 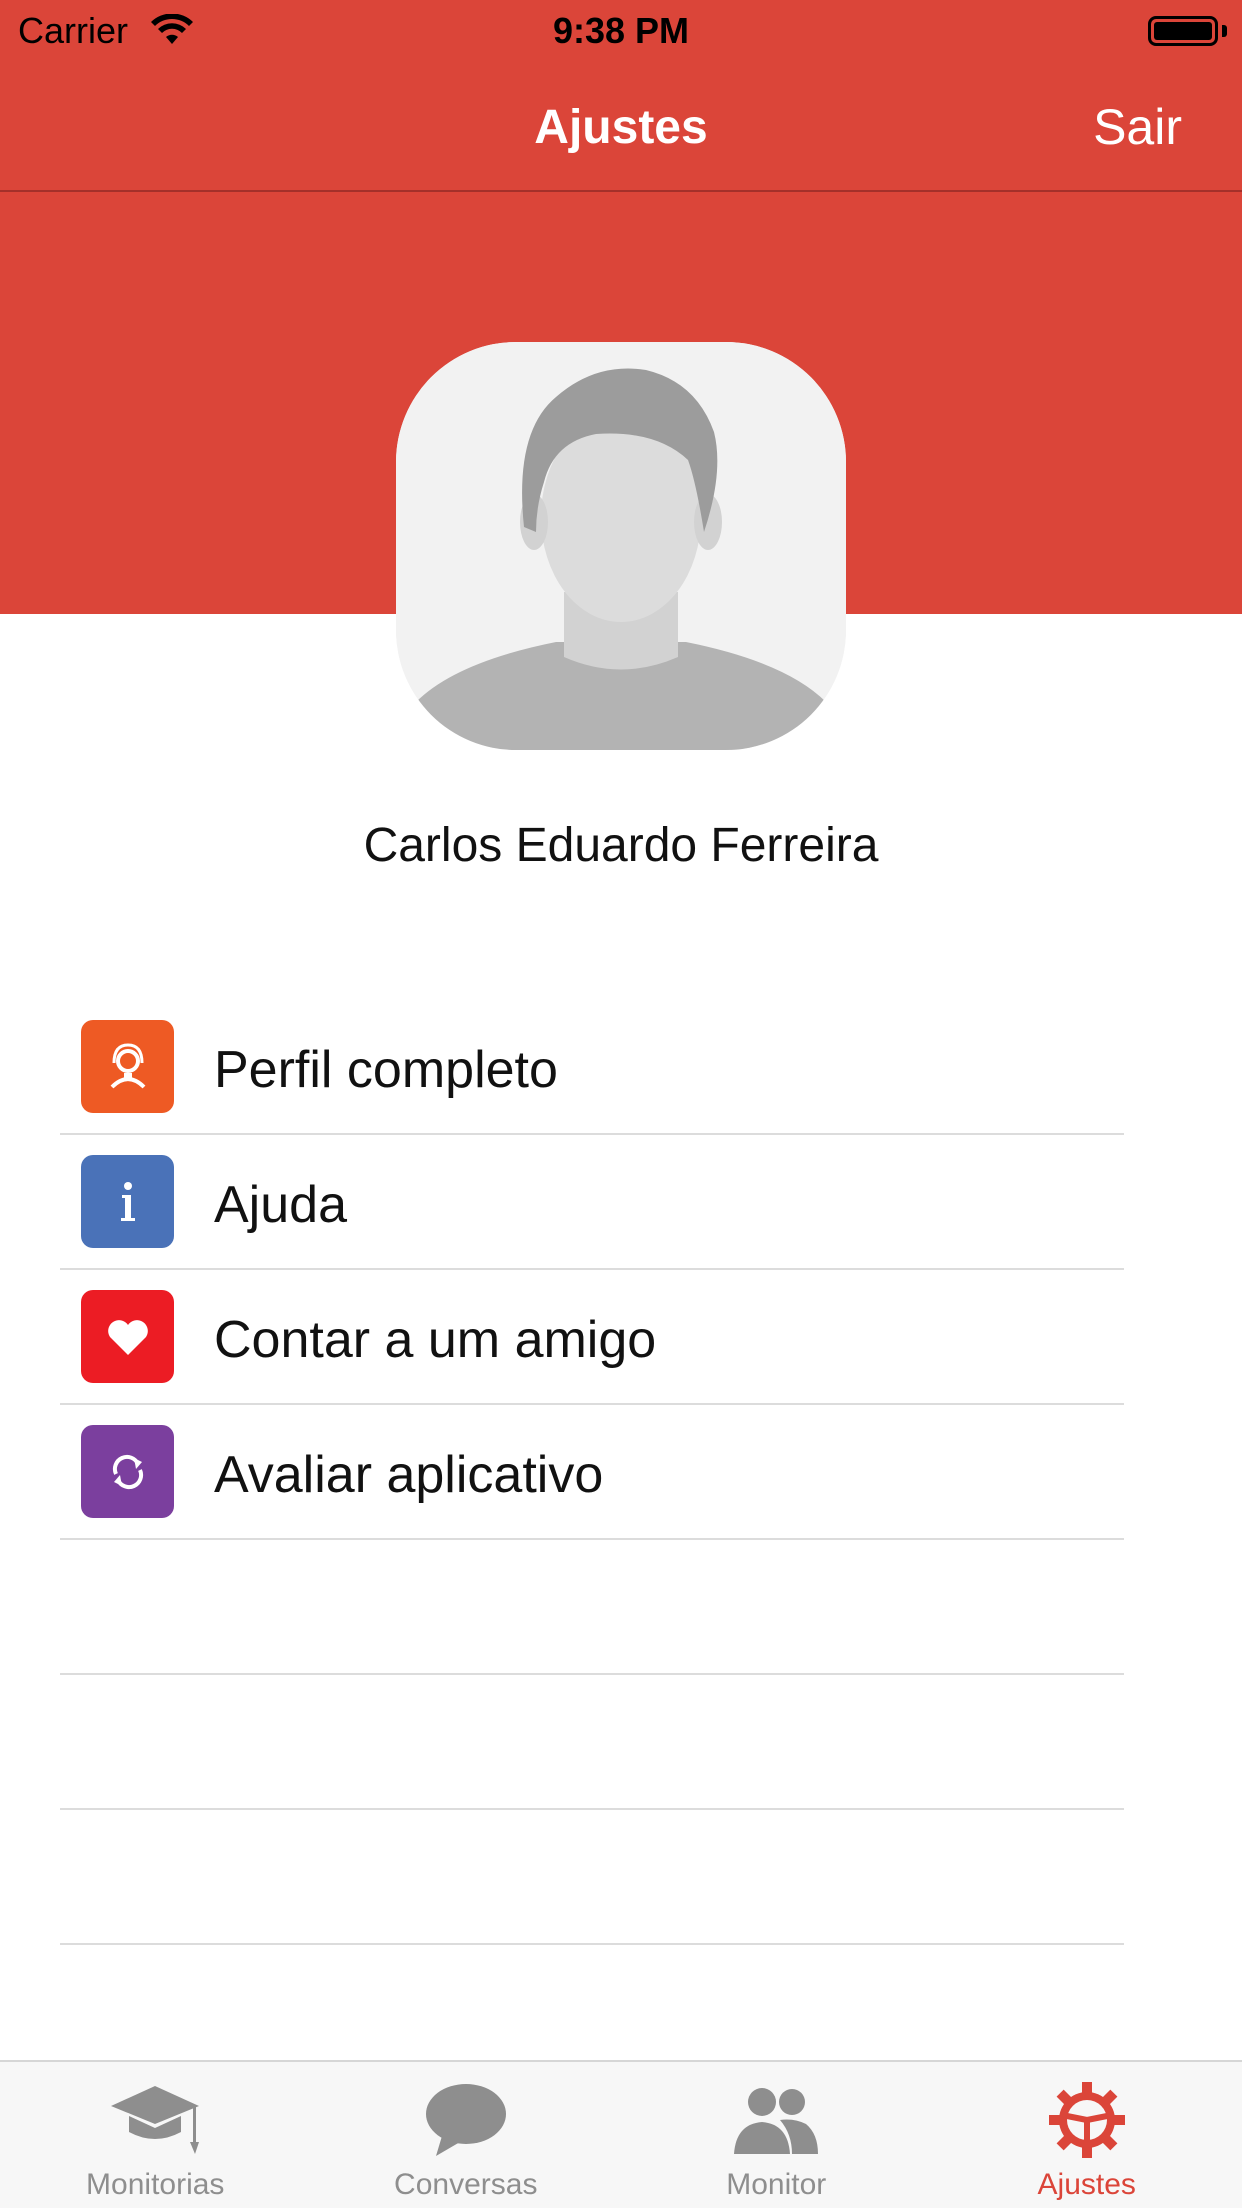 I want to click on info-icon, so click(x=127, y=1201).